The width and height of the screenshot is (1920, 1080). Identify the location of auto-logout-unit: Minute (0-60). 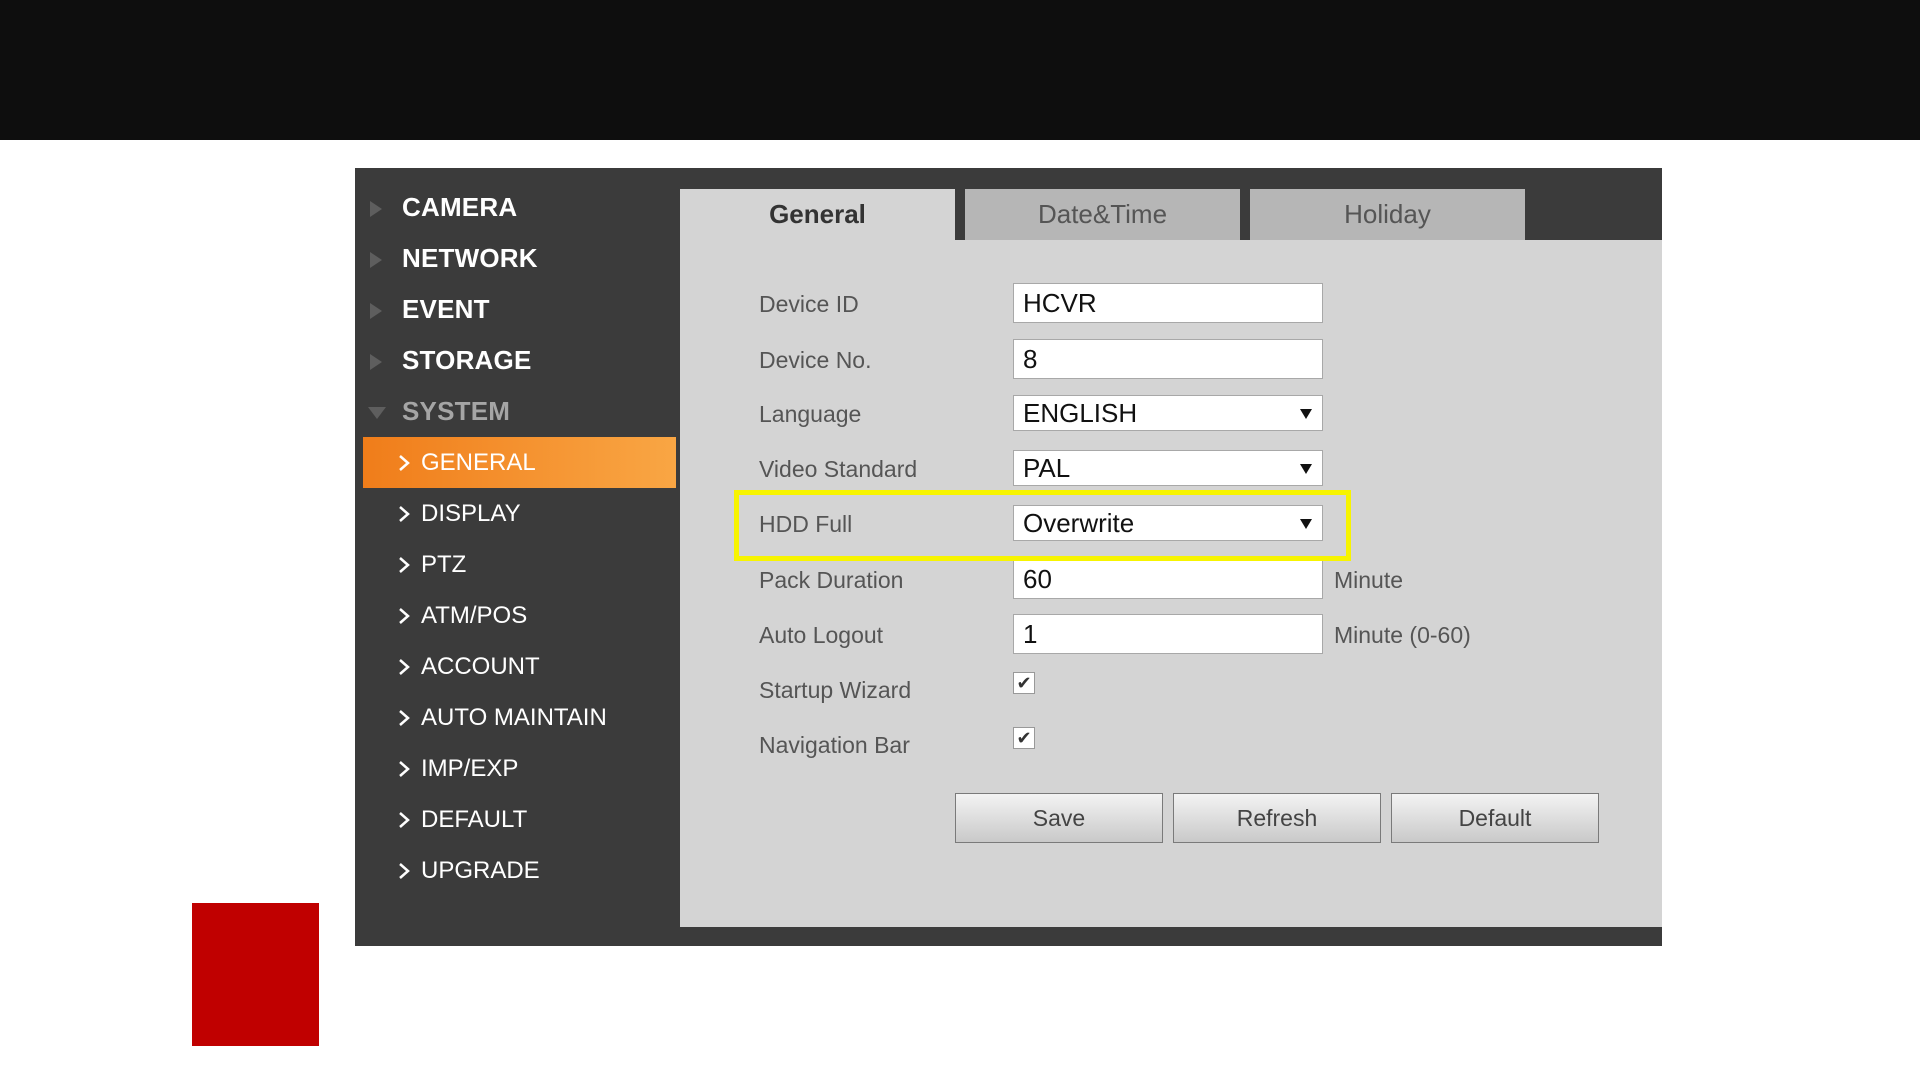
(1402, 635).